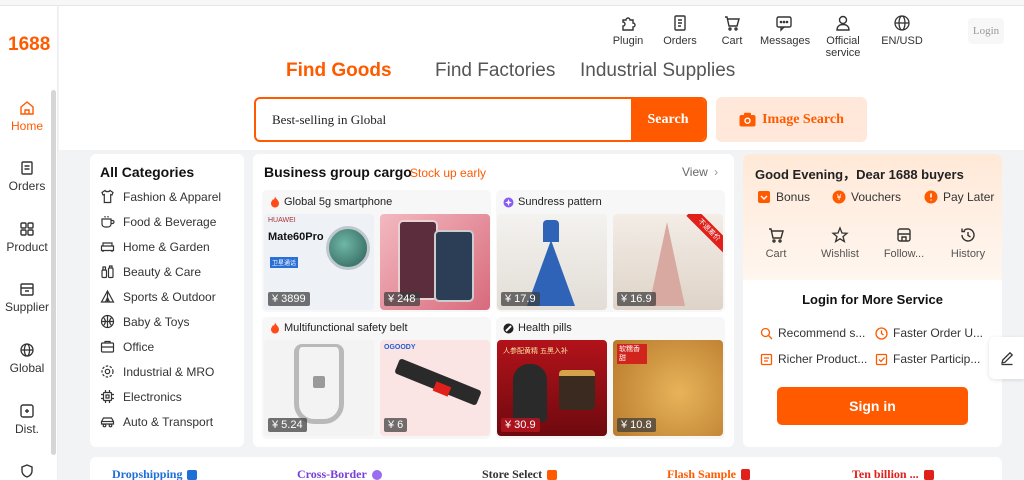  I want to click on home-icon, so click(27, 108).